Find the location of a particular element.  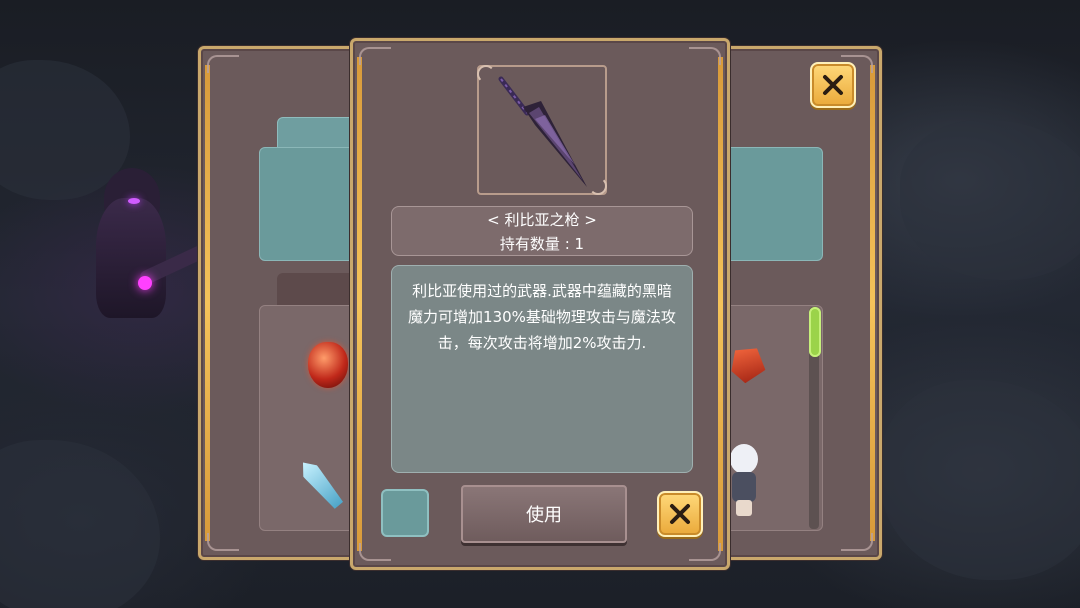

inventory-scrollbar-thumb is located at coordinates (815, 332).